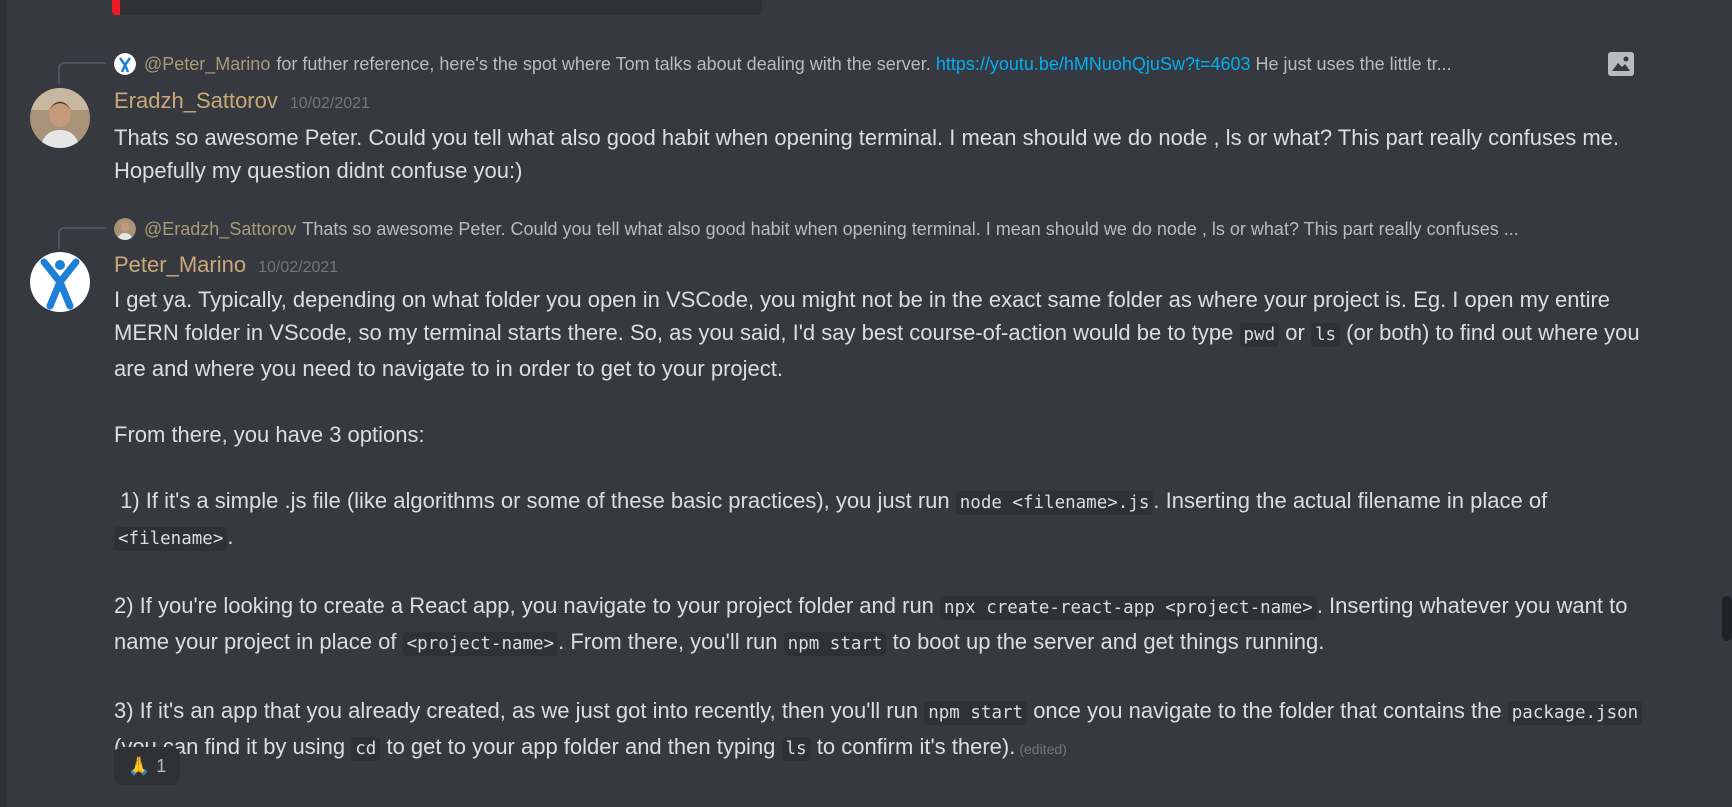  I want to click on pray-emoji-icon: 🙏, so click(139, 765).